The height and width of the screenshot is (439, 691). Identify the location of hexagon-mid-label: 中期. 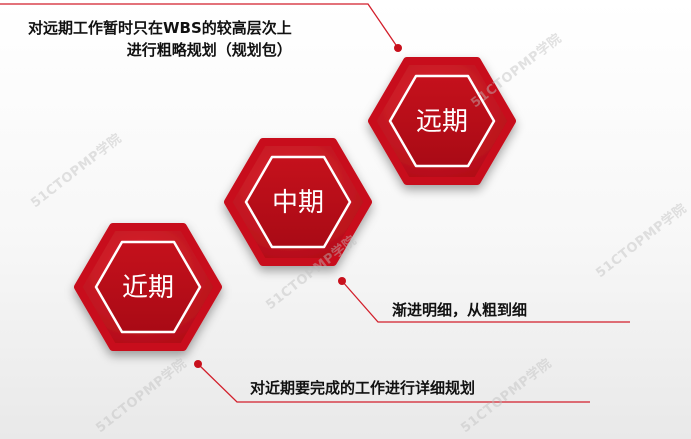
(298, 203).